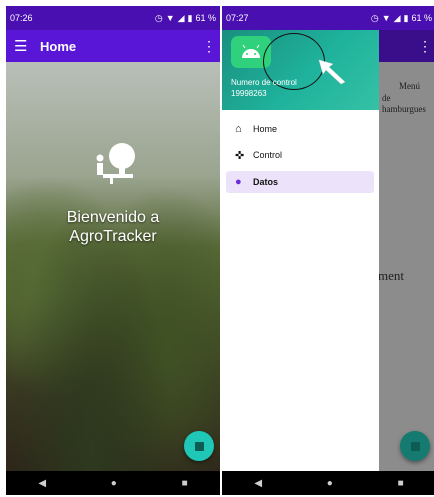 This screenshot has height=497, width=434. Describe the element at coordinates (386, 98) in the screenshot. I see `bg-text-de: de` at that location.